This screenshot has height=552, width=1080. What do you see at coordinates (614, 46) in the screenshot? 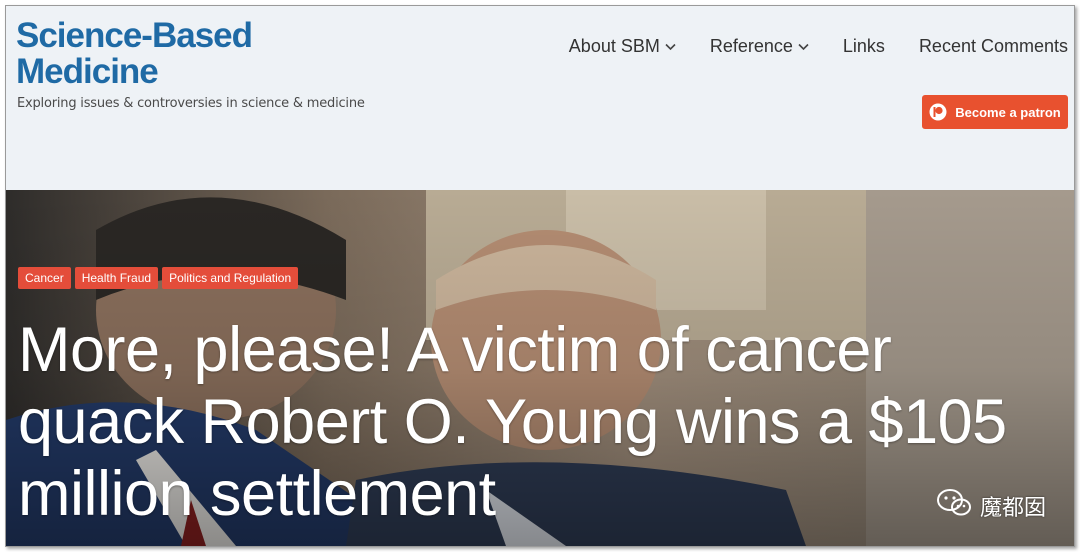
I see `nav-item-label: About SBM` at bounding box center [614, 46].